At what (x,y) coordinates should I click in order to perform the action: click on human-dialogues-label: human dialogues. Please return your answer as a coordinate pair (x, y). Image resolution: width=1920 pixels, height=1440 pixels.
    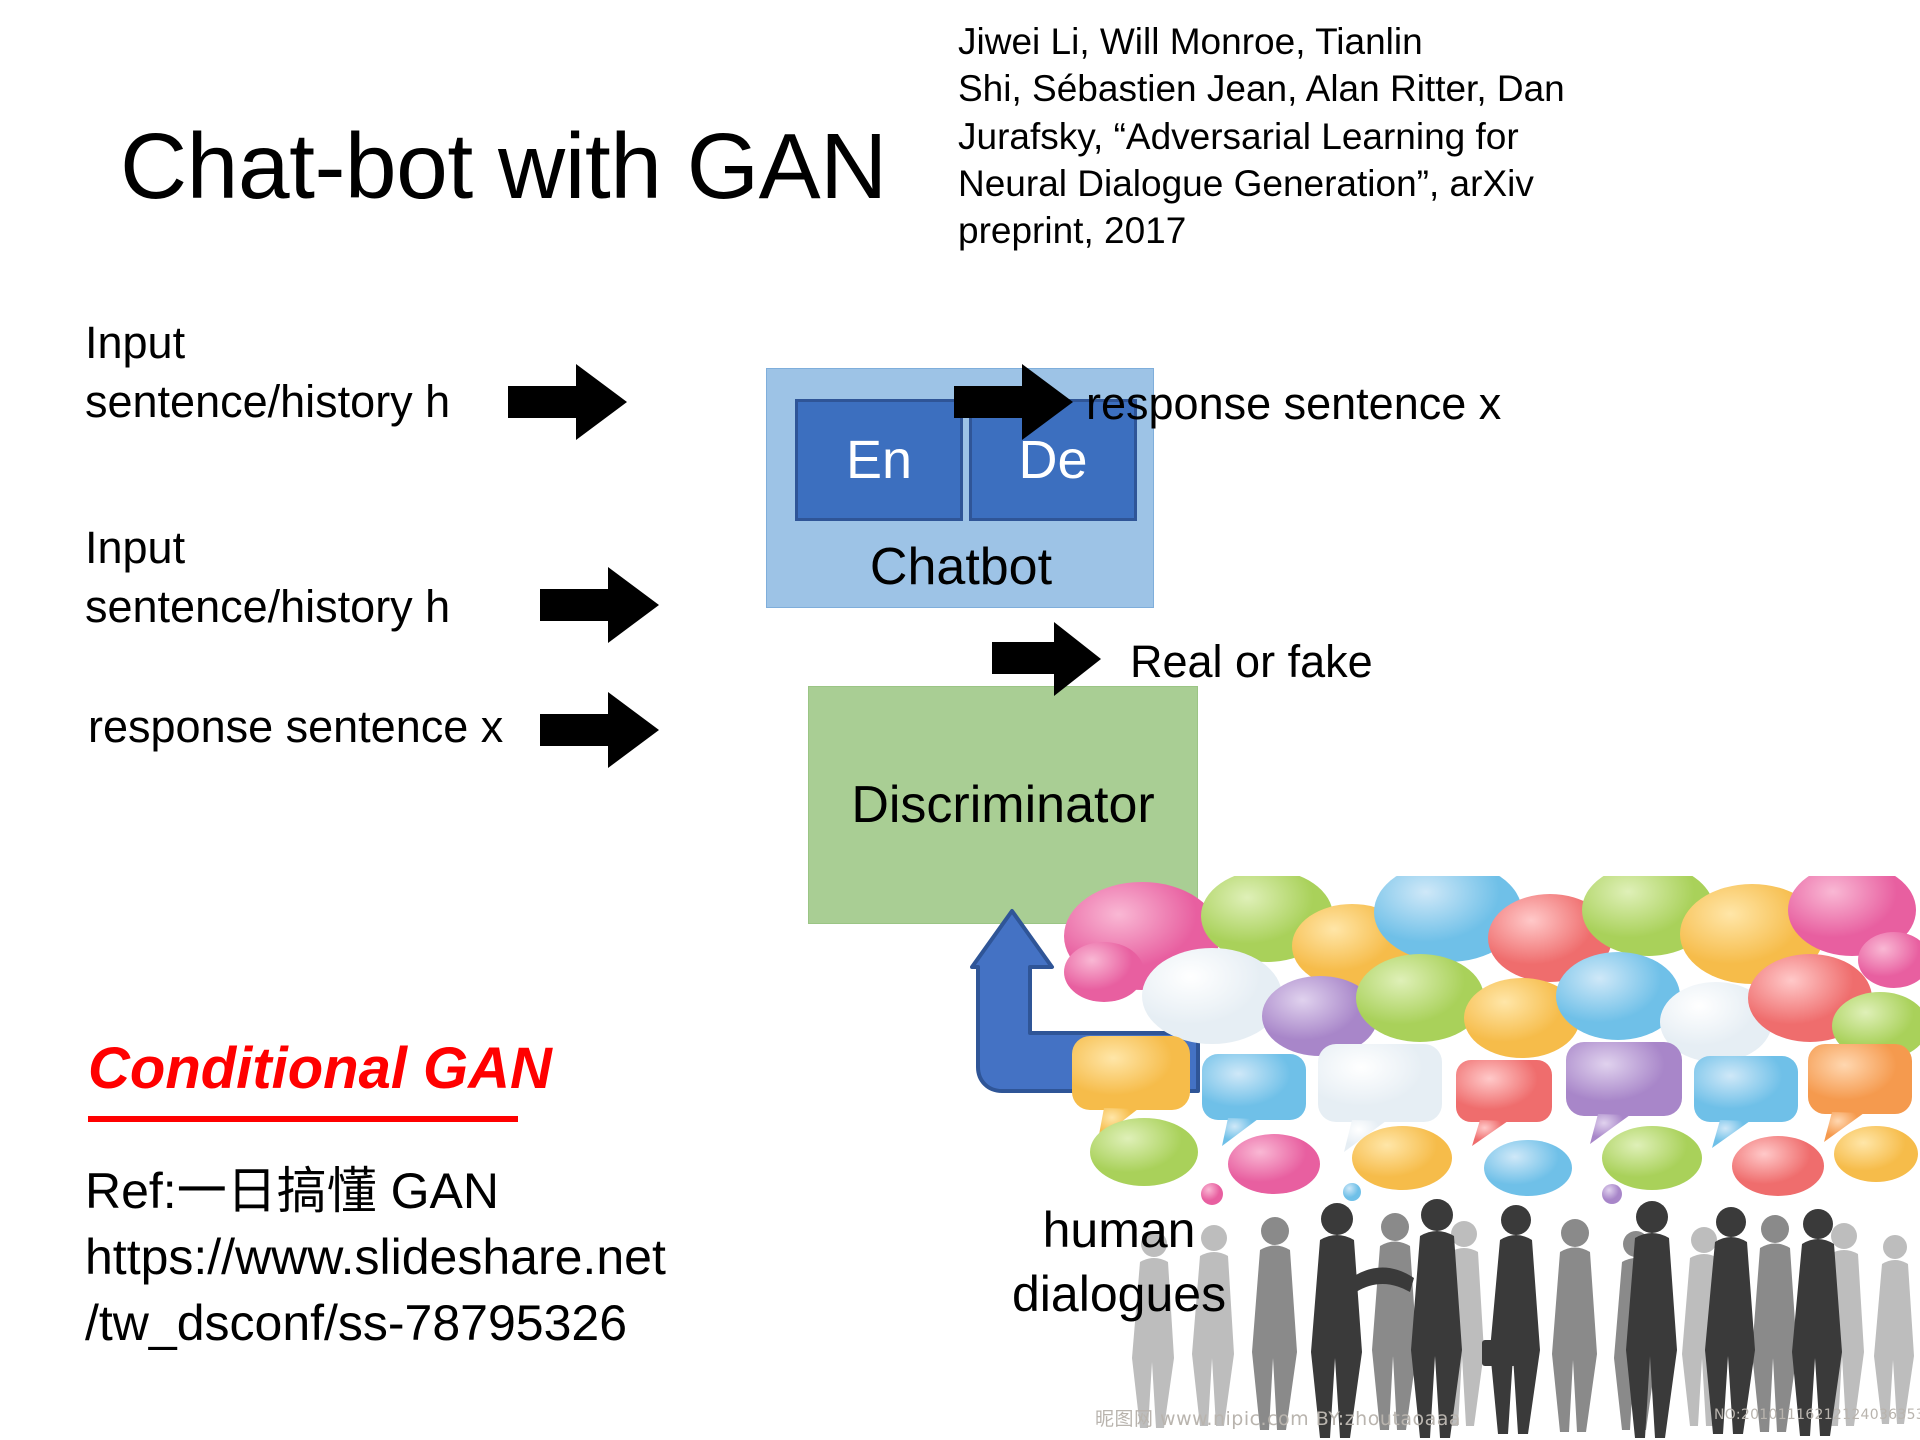
    Looking at the image, I should click on (1119, 1262).